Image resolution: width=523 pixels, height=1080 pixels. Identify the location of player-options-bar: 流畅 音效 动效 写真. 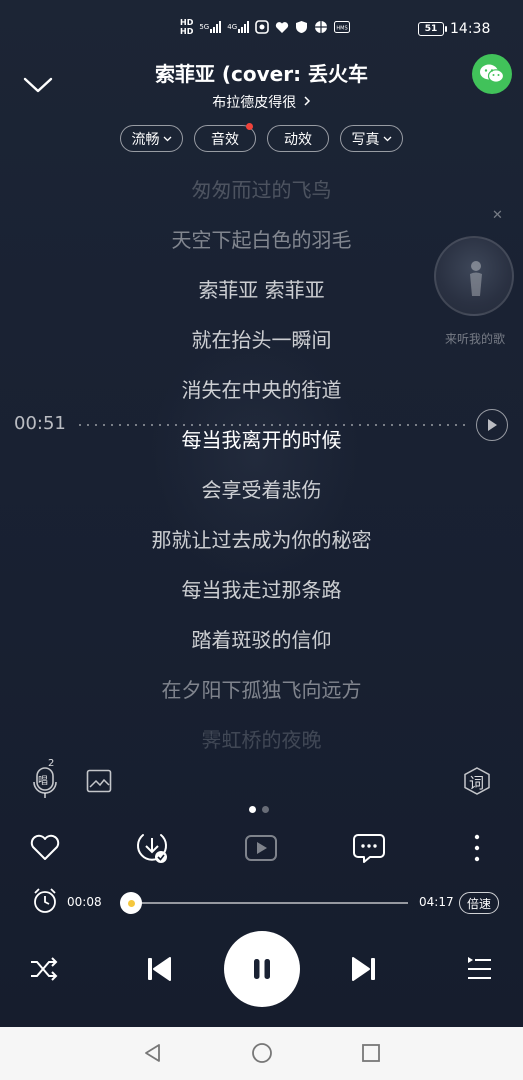
(261, 138).